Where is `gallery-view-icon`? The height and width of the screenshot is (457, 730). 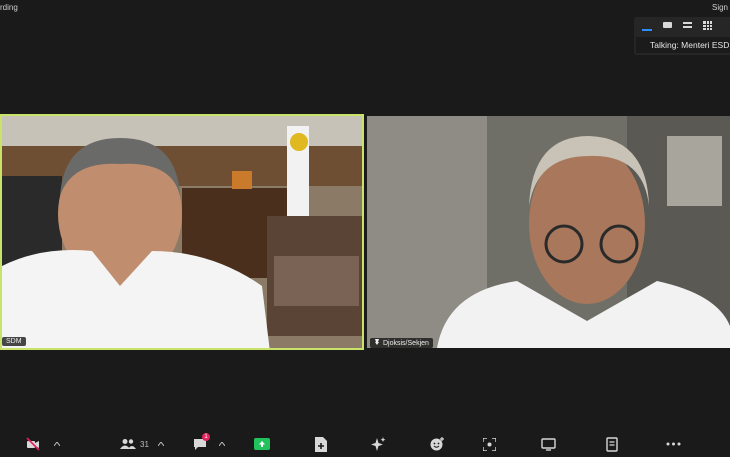
gallery-view-icon is located at coordinates (707, 25).